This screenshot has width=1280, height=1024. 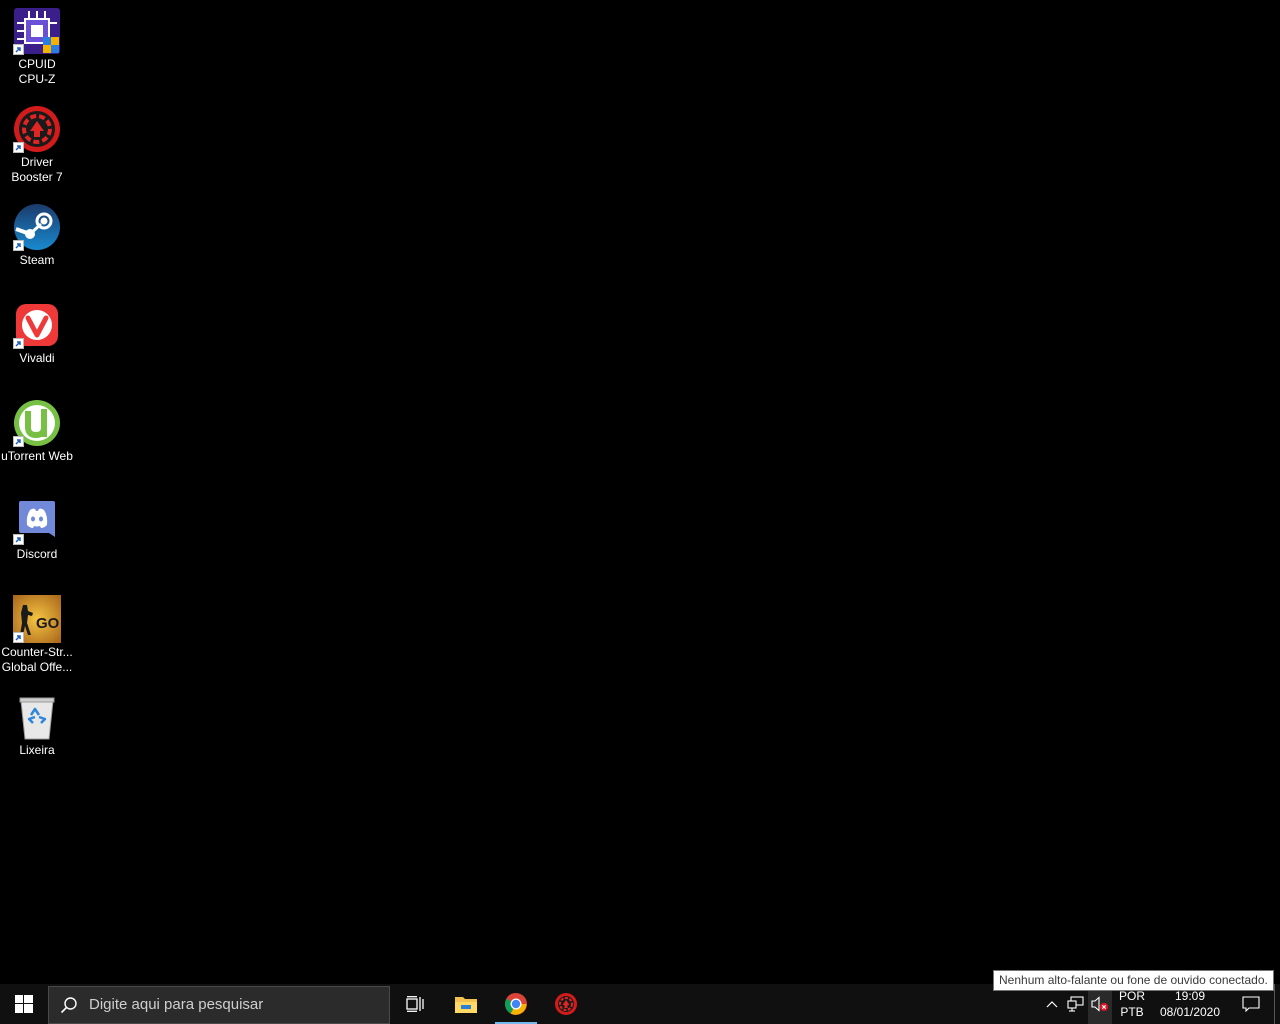 I want to click on show-desktop-button, so click(x=1277, y=1004).